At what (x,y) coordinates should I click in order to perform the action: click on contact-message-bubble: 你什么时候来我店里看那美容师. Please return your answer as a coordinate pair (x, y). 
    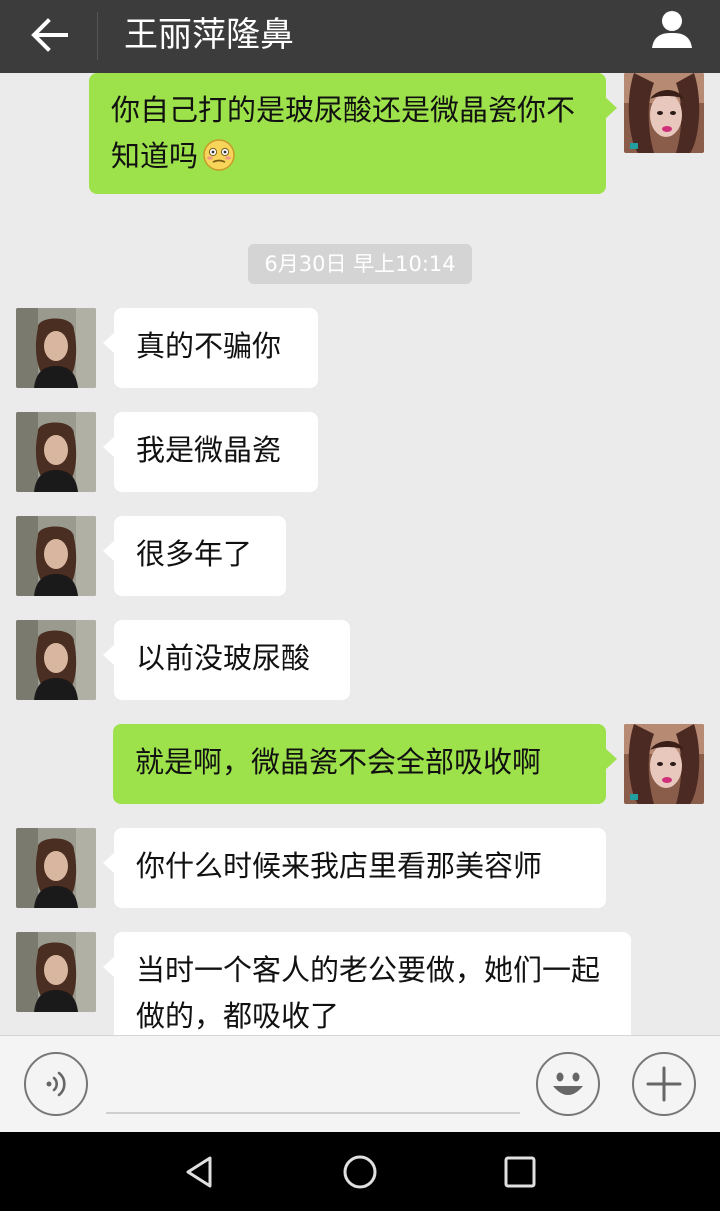
    Looking at the image, I should click on (354, 868).